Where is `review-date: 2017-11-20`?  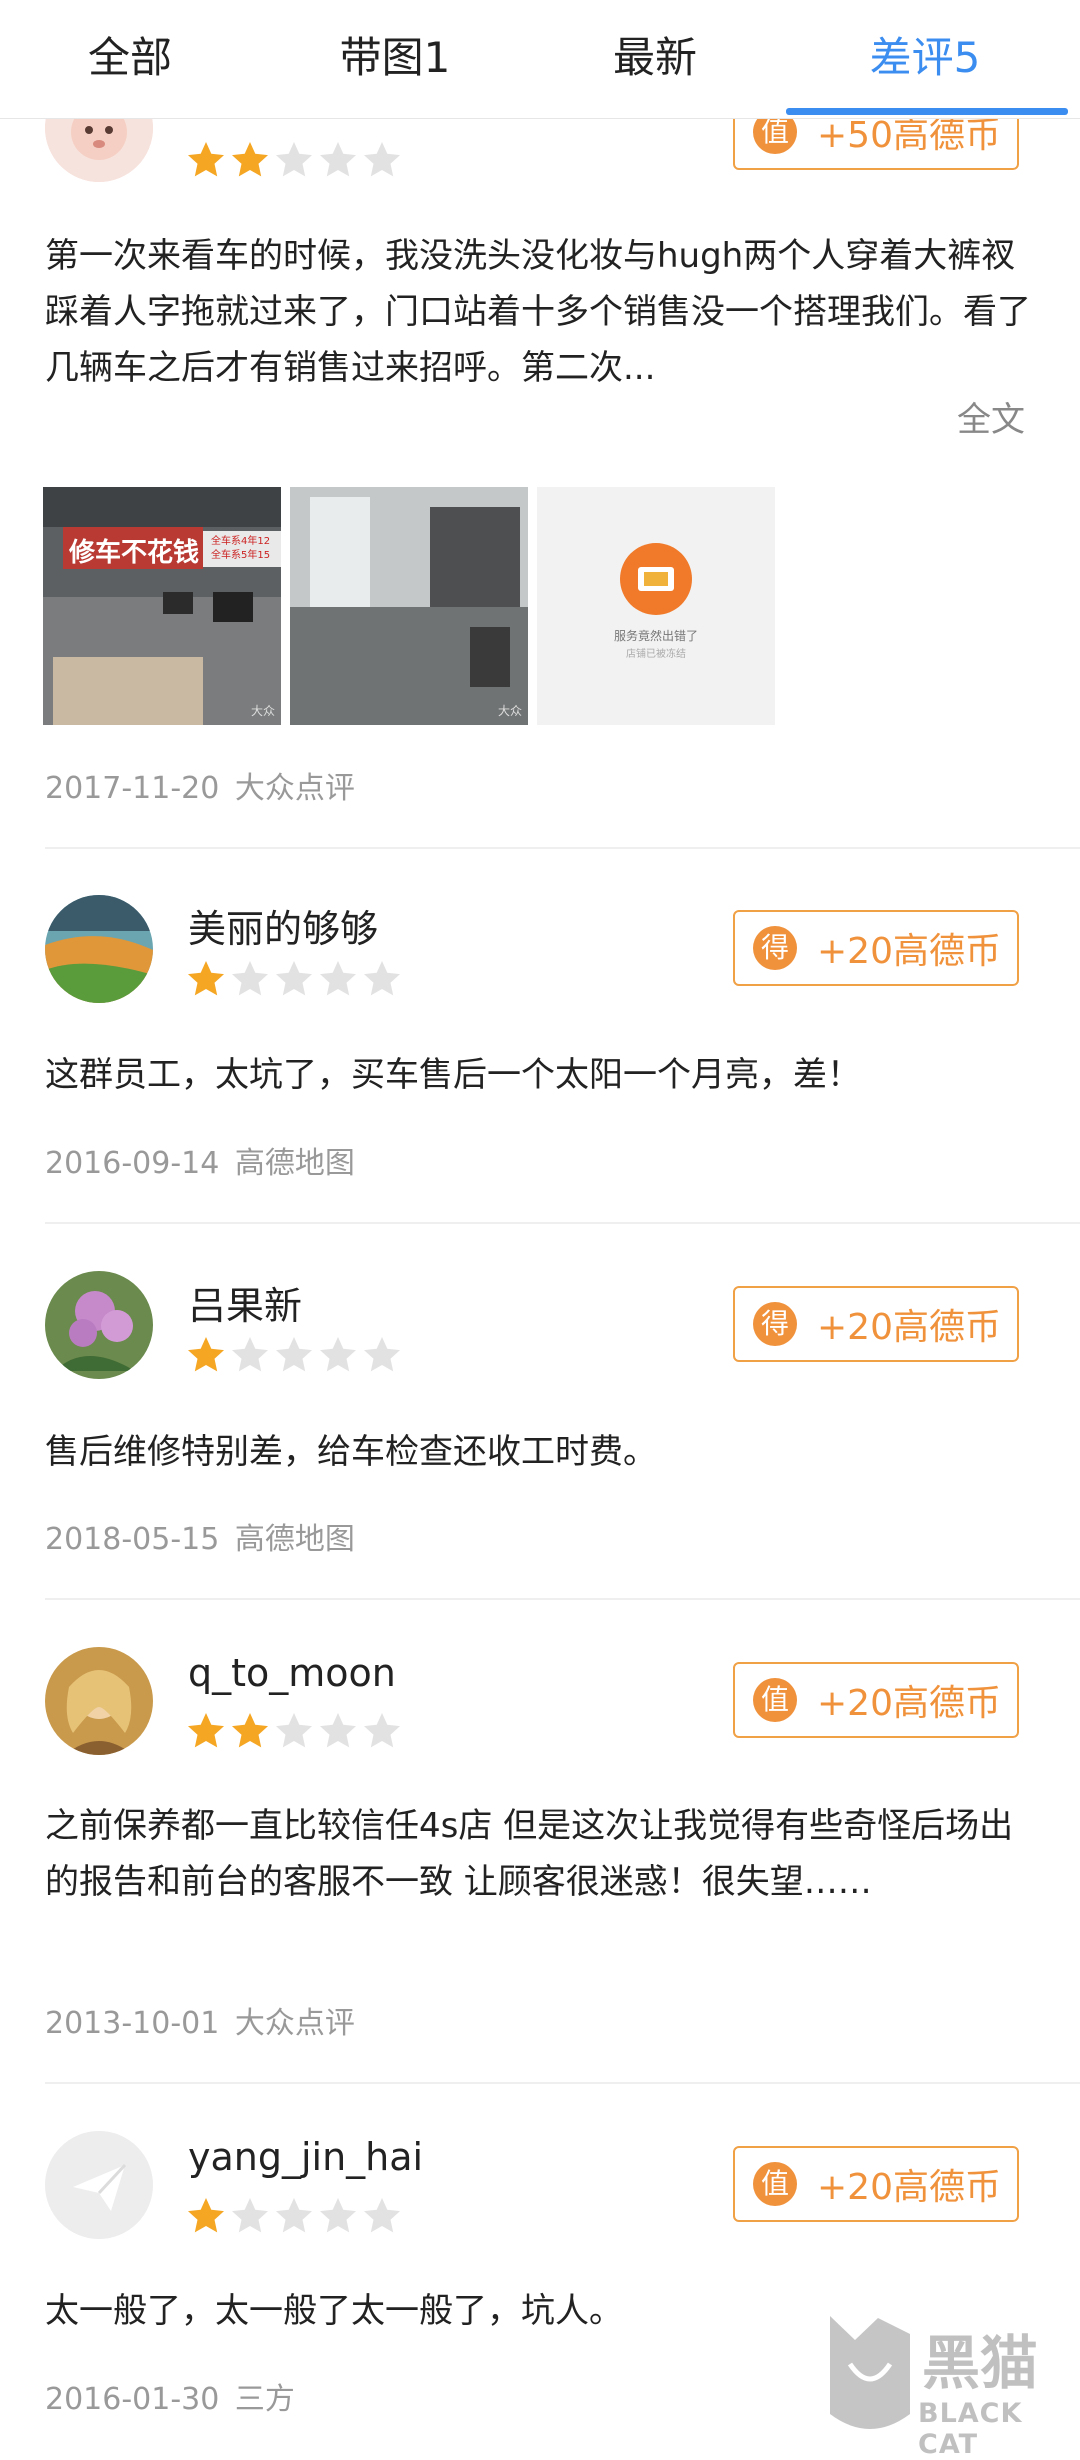 review-date: 2017-11-20 is located at coordinates (132, 788).